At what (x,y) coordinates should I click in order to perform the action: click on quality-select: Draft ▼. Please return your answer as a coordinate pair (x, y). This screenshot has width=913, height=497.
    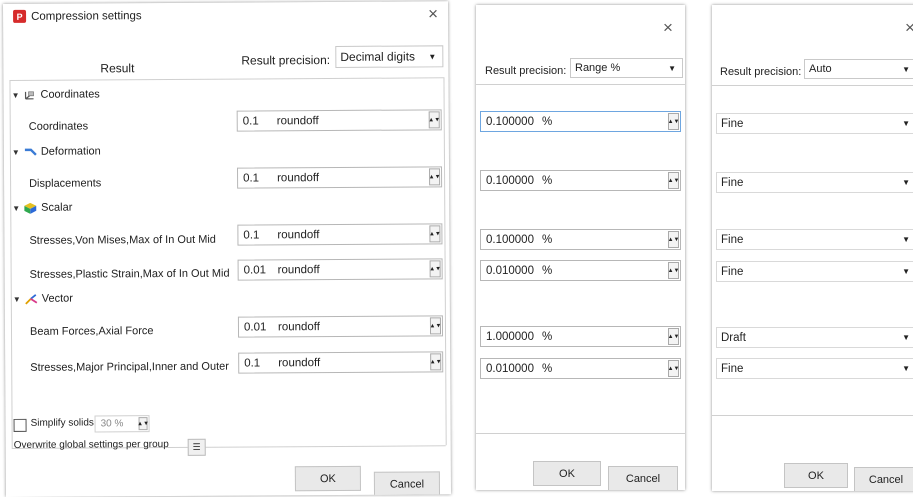
    Looking at the image, I should click on (814, 337).